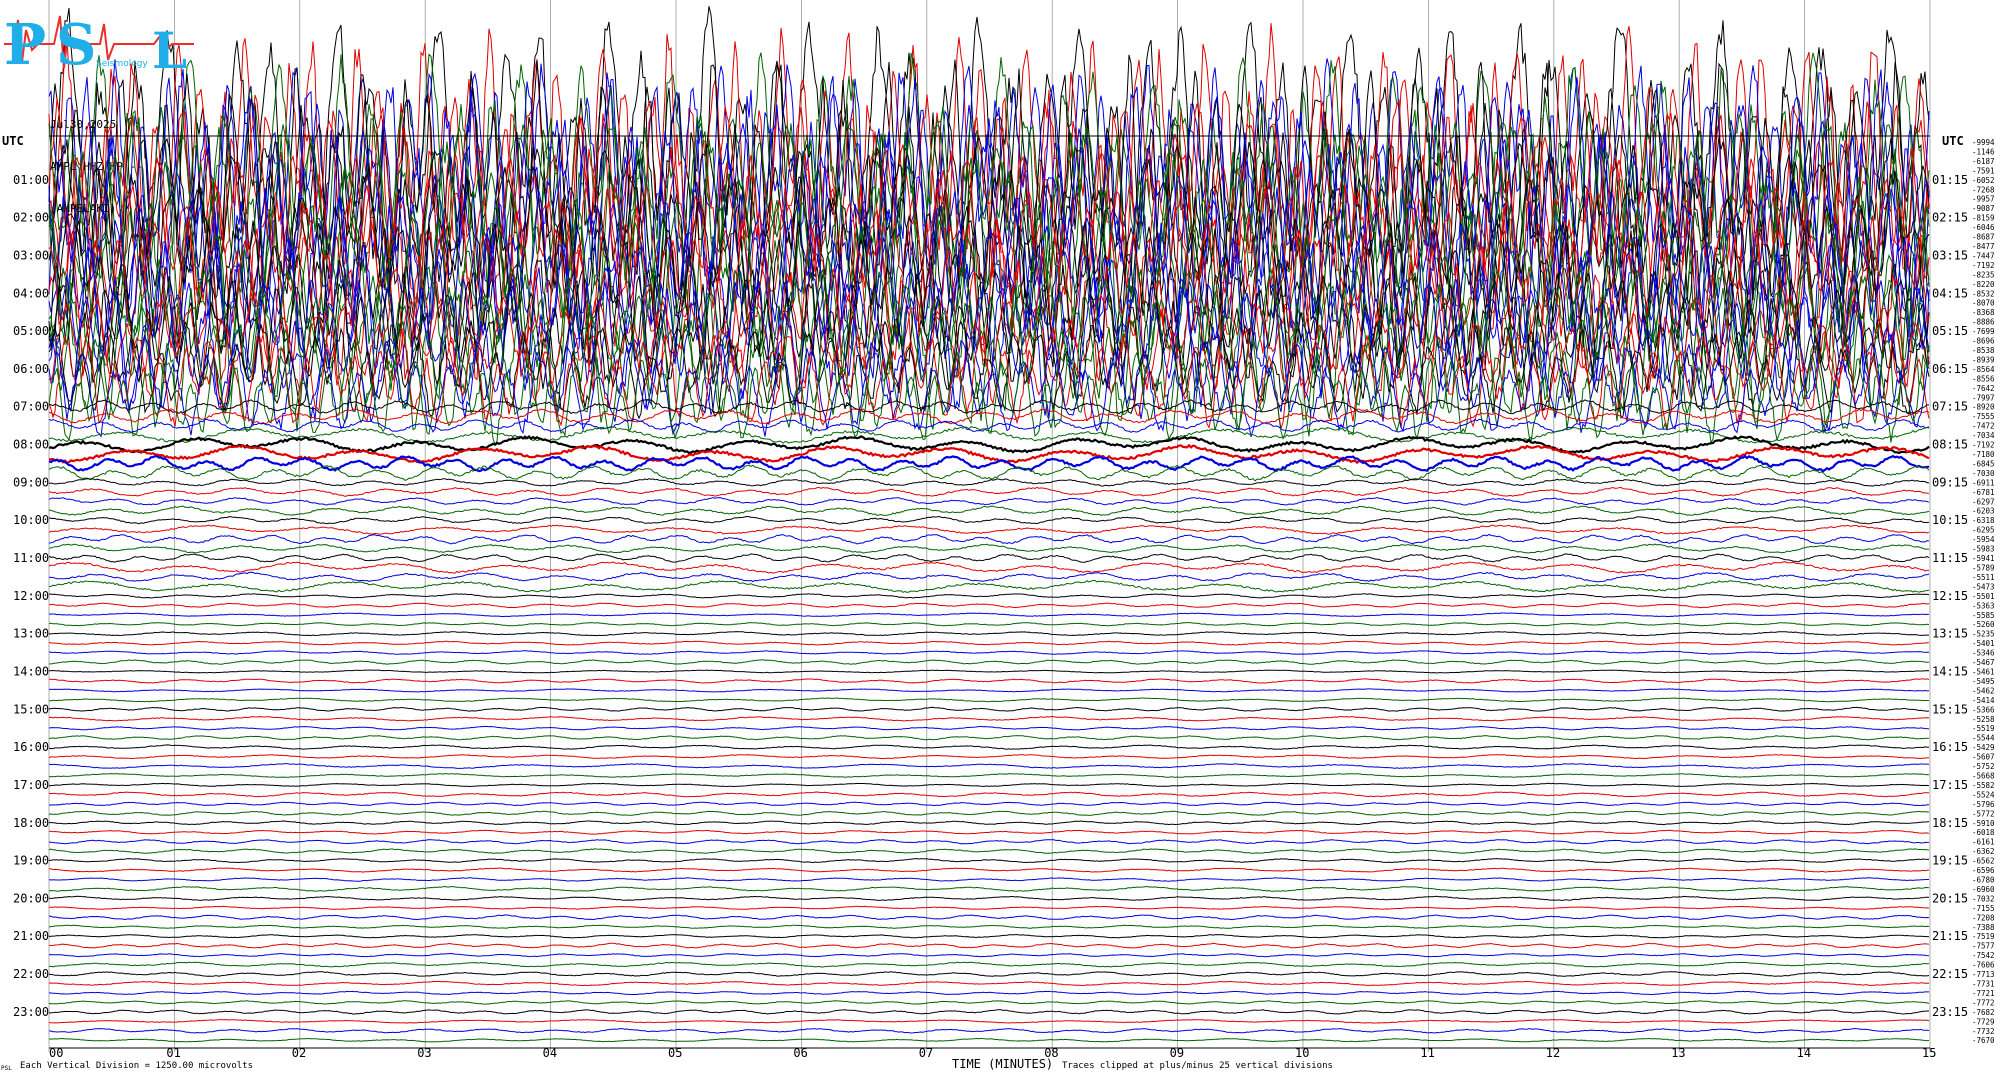 This screenshot has height=1080, width=2010. What do you see at coordinates (1983, 643) in the screenshot?
I see `trace-offset-label: -5401` at bounding box center [1983, 643].